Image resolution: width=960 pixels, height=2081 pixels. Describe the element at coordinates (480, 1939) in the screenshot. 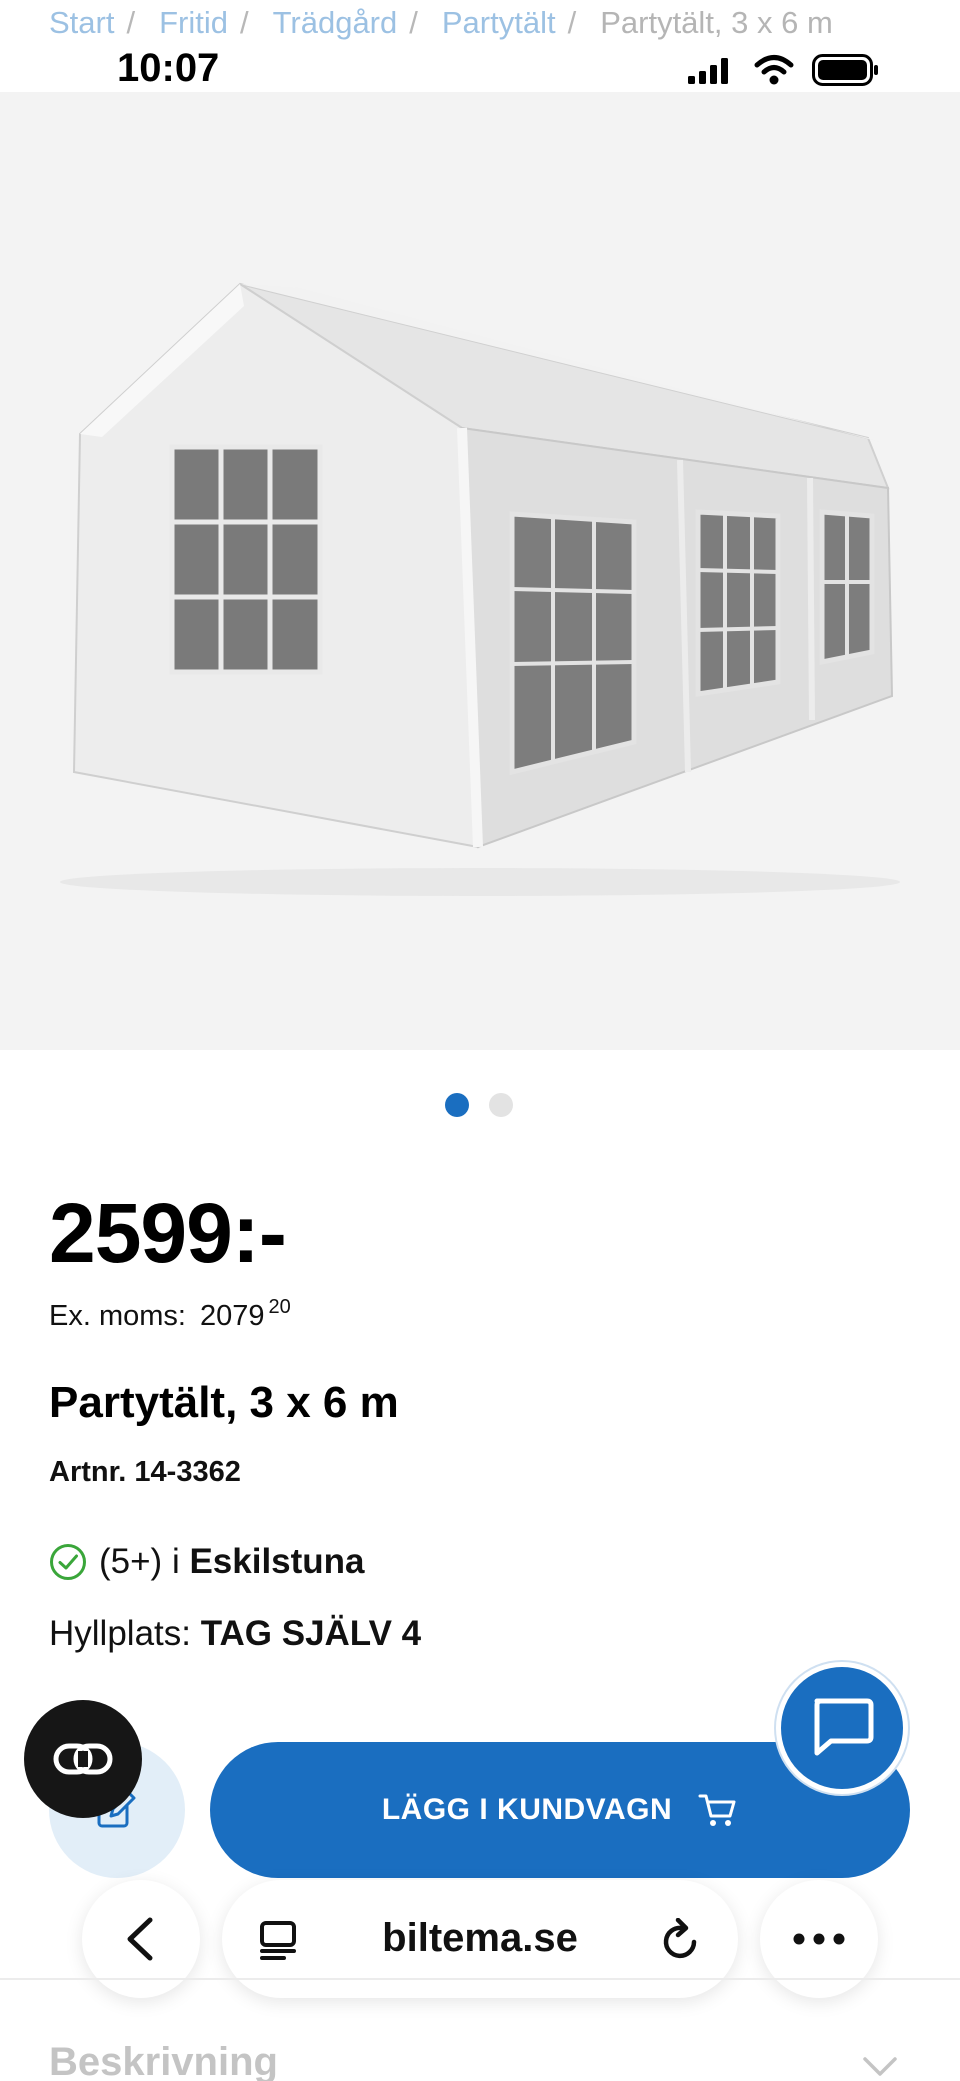

I see `address-bar: biltema.se` at that location.